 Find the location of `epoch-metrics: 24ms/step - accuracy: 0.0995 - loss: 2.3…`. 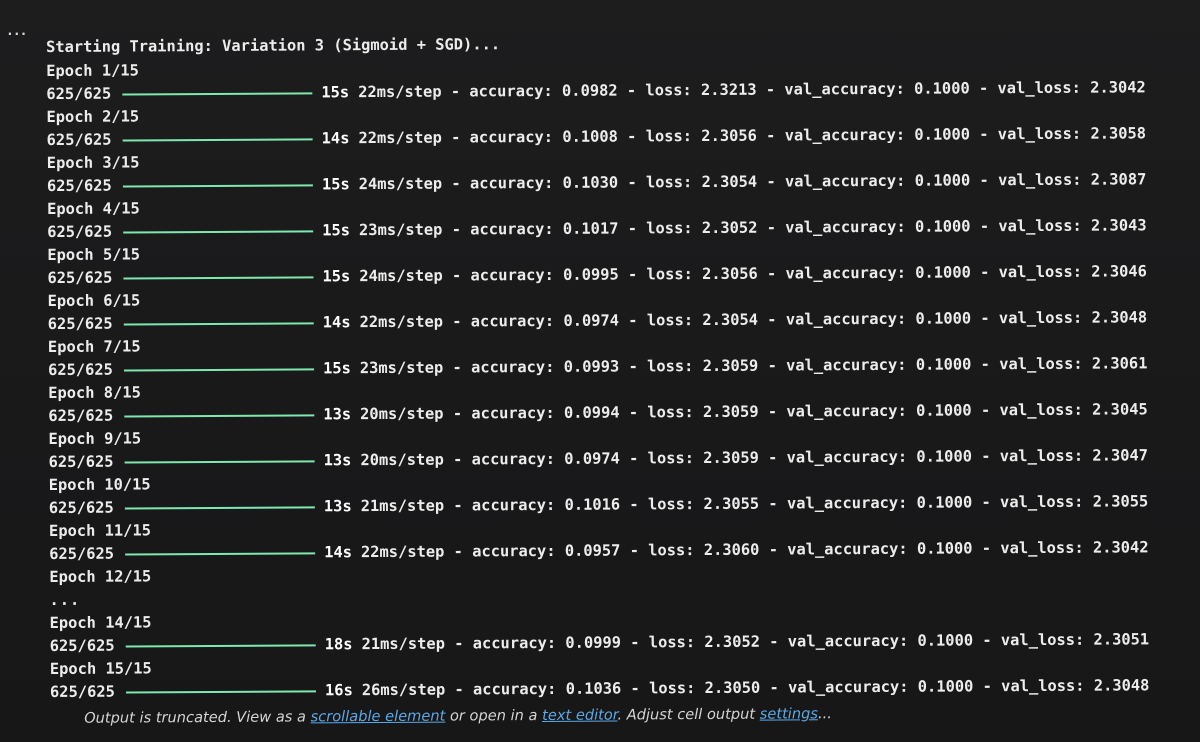

epoch-metrics: 24ms/step - accuracy: 0.0995 - loss: 2.3… is located at coordinates (753, 274).